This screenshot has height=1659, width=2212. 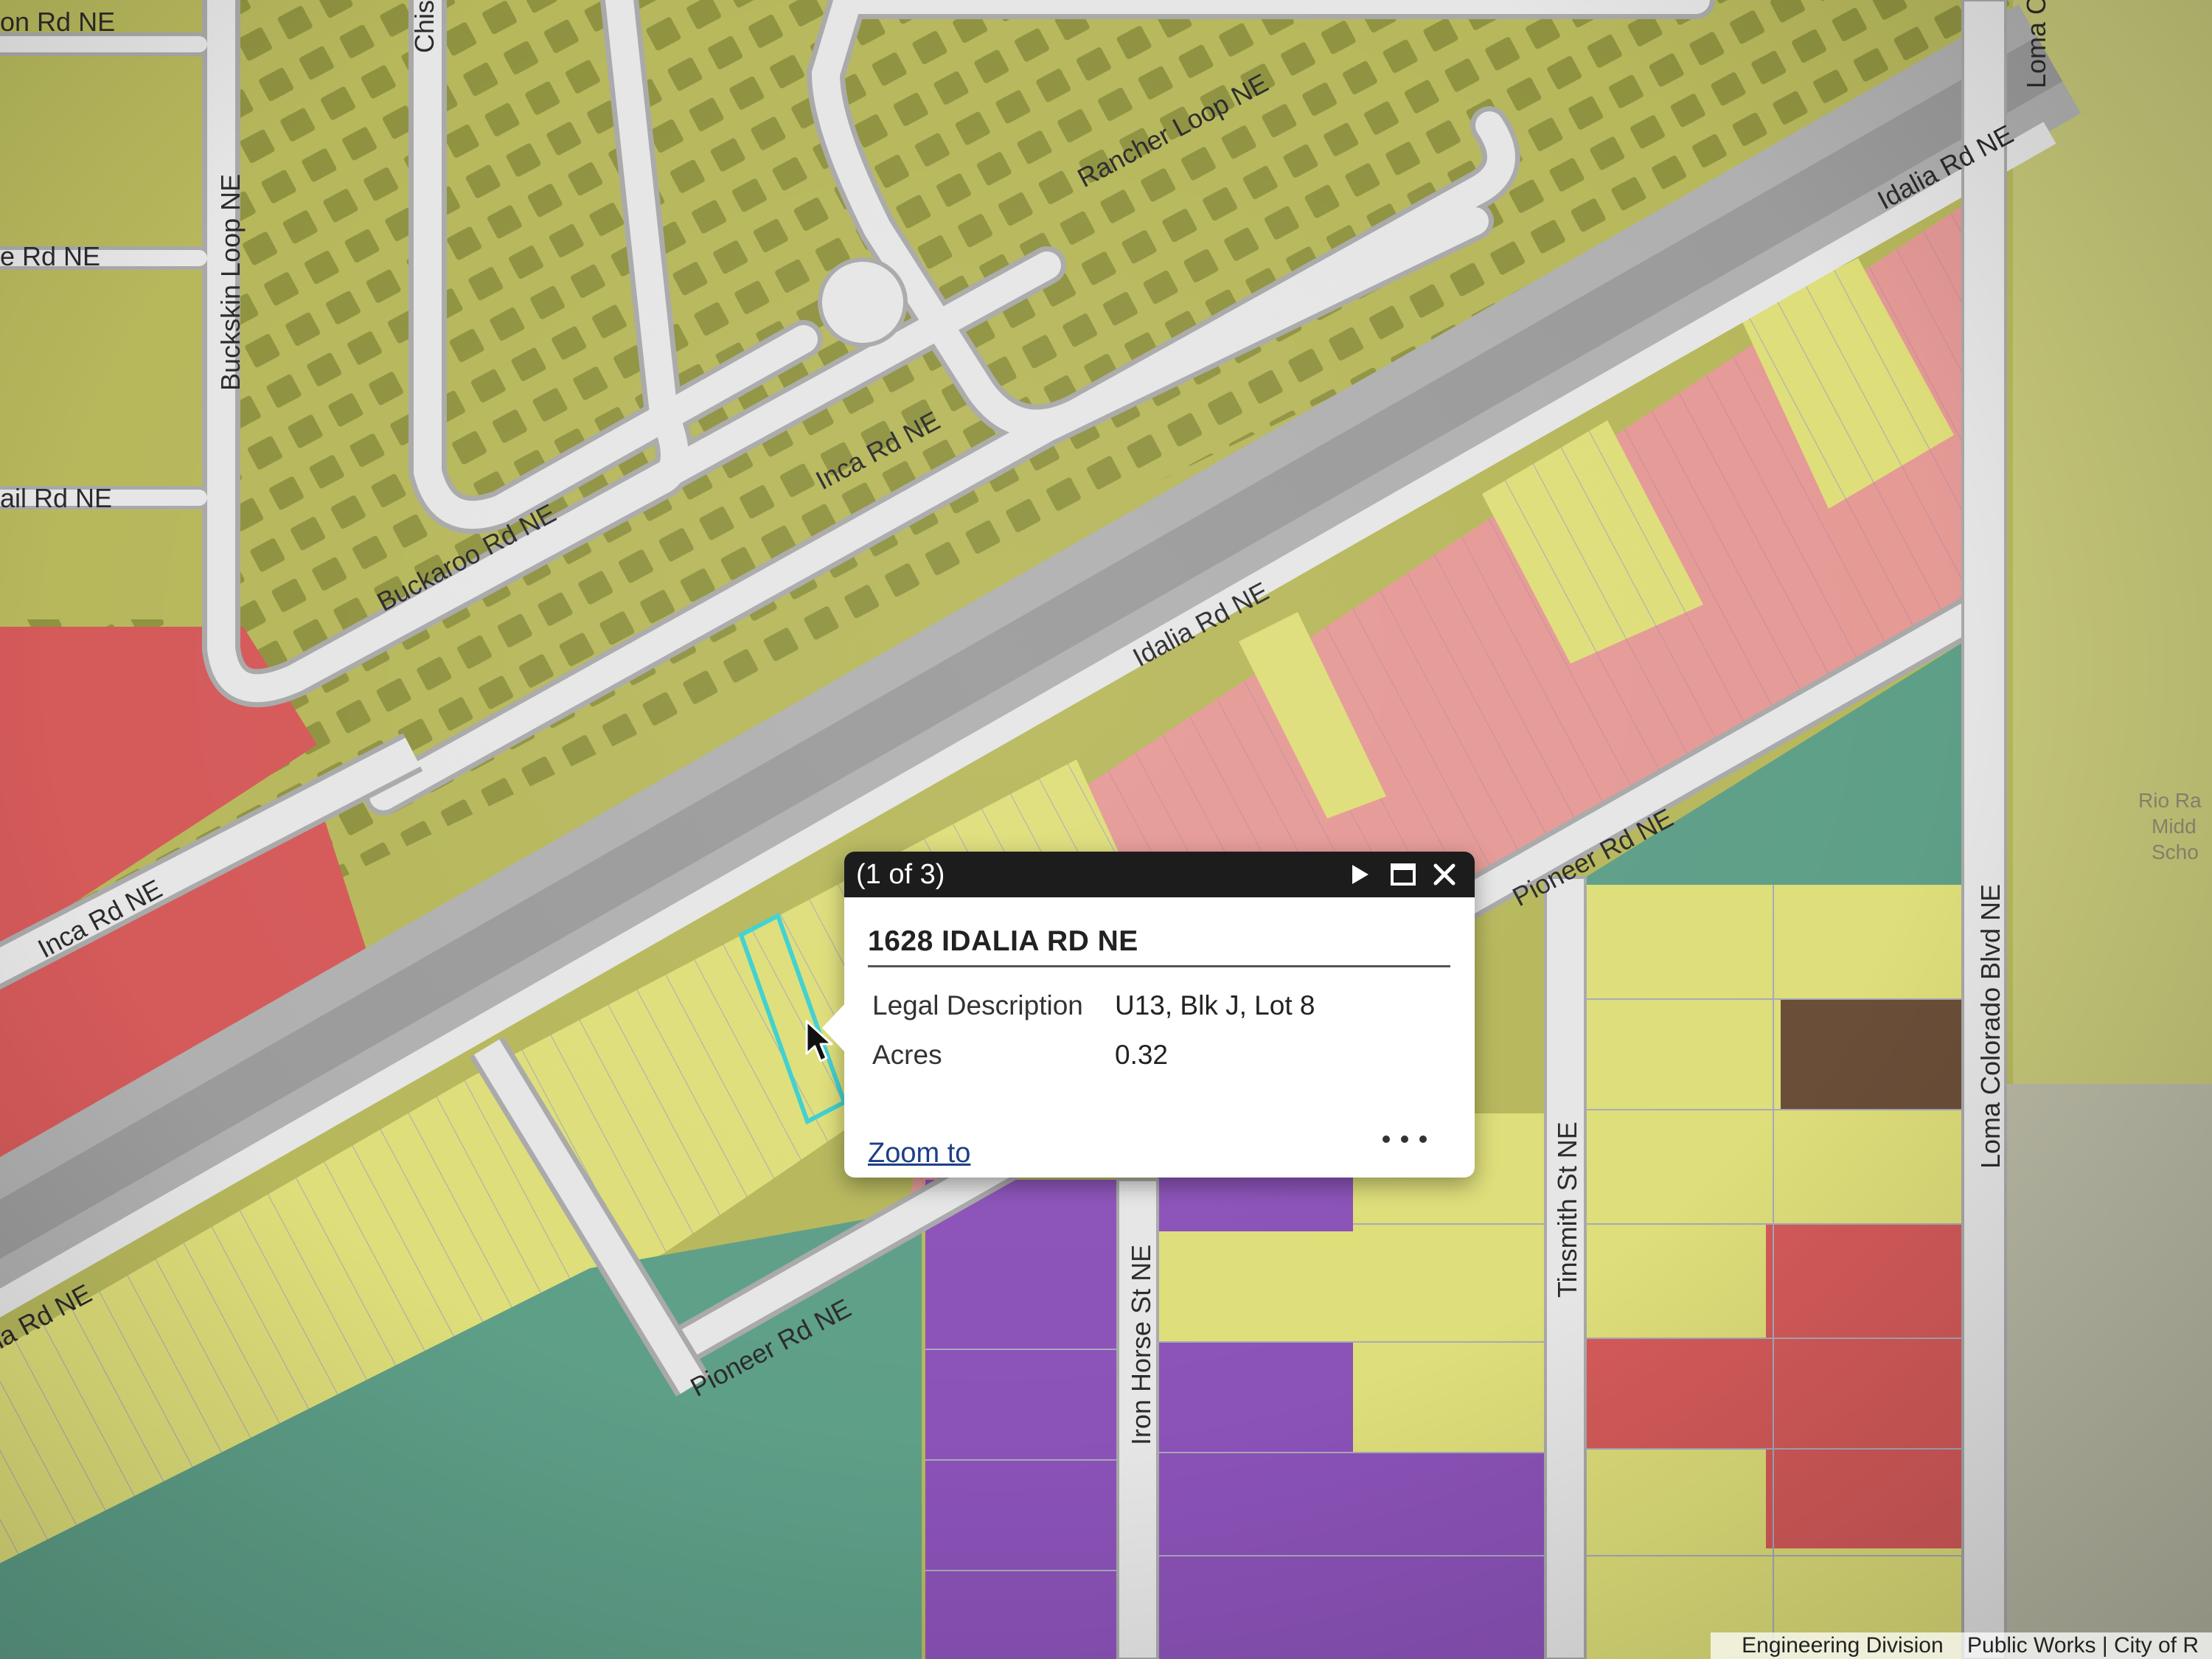 I want to click on more-actions-button, so click(x=1404, y=1139).